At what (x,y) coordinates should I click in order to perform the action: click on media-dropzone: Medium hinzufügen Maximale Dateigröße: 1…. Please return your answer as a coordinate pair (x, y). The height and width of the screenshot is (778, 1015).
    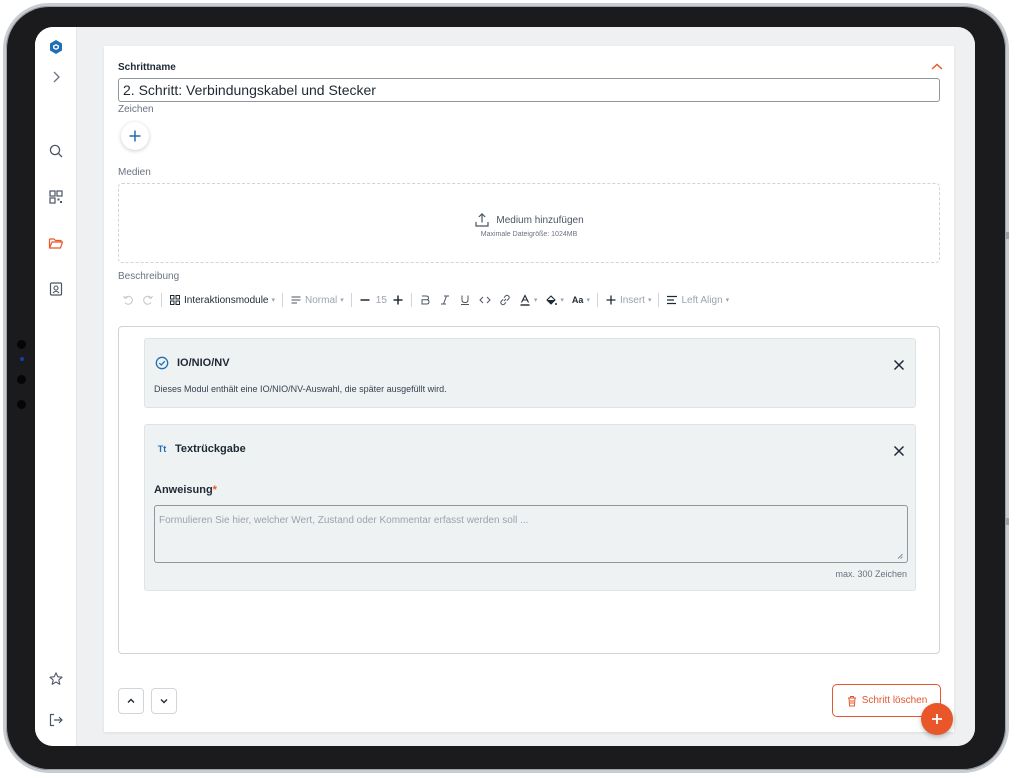
    Looking at the image, I should click on (529, 223).